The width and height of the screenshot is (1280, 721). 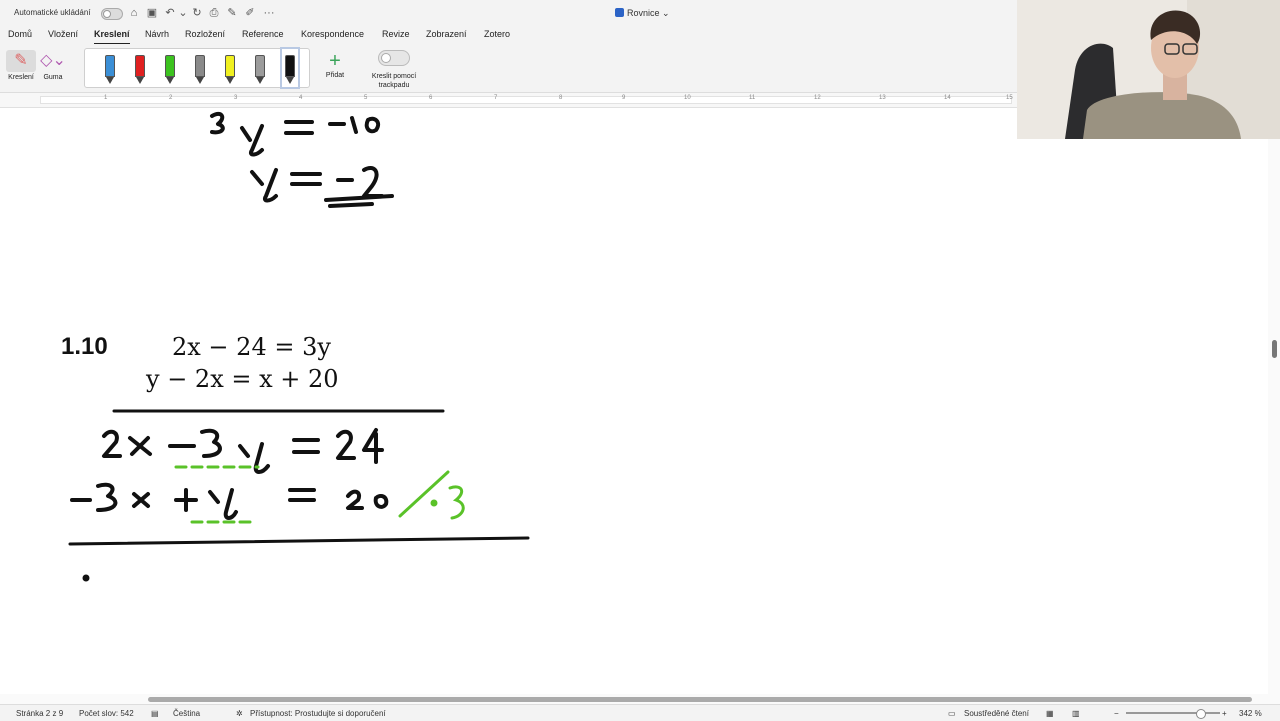 What do you see at coordinates (996, 713) in the screenshot?
I see `focus-mode: Soustředěné čtení` at bounding box center [996, 713].